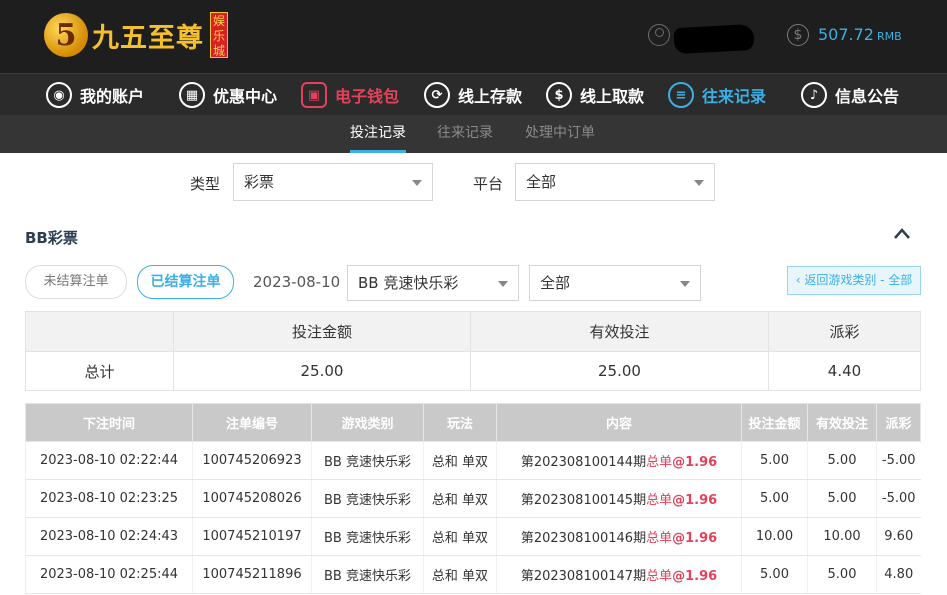  I want to click on site-logo: 5 九五至尊 娱乐城, so click(136, 35).